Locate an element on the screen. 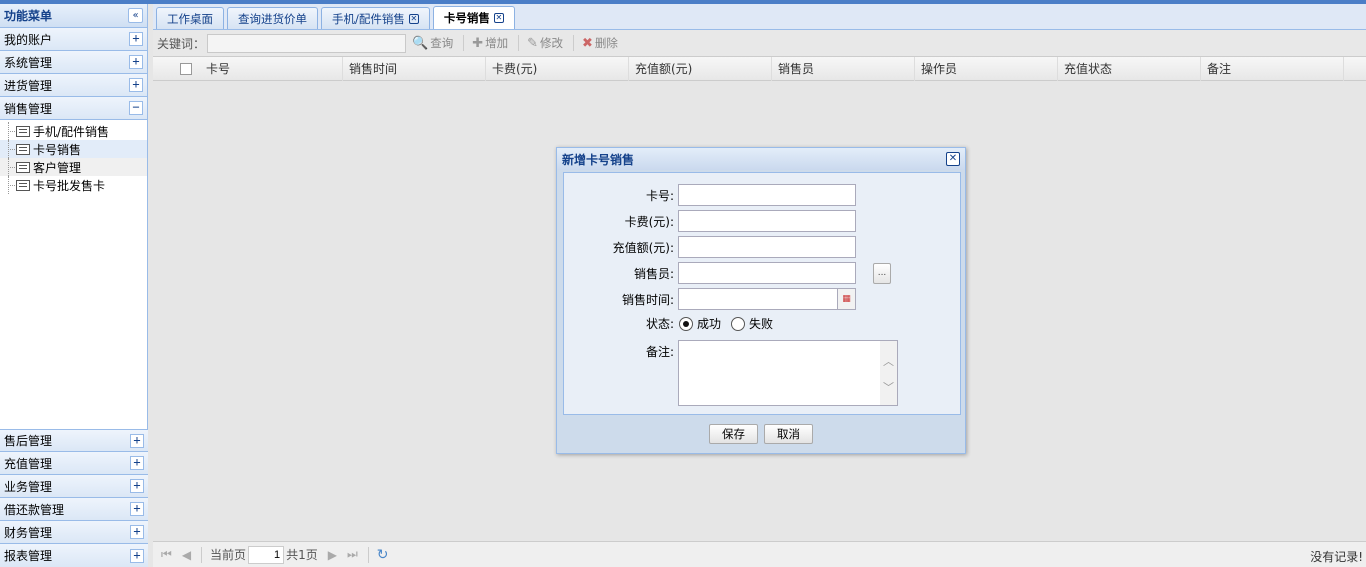 Image resolution: width=1366 pixels, height=567 pixels. delete-button-label: 删除 is located at coordinates (606, 43).